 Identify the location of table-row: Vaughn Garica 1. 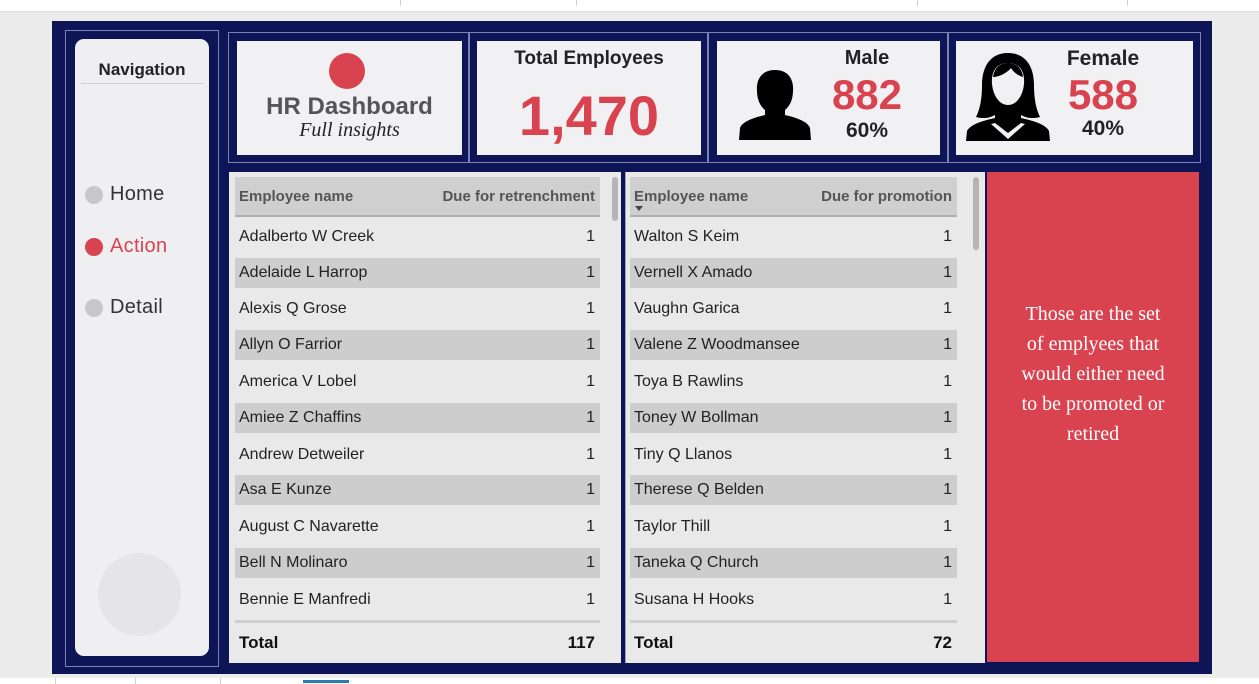
(793, 309).